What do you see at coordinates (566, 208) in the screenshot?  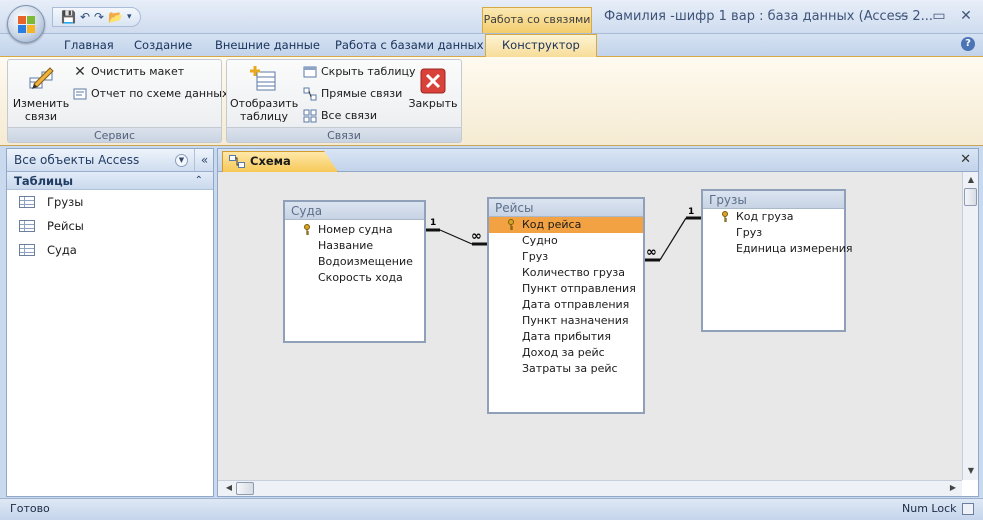 I see `table-reysy-title: Рейсы` at bounding box center [566, 208].